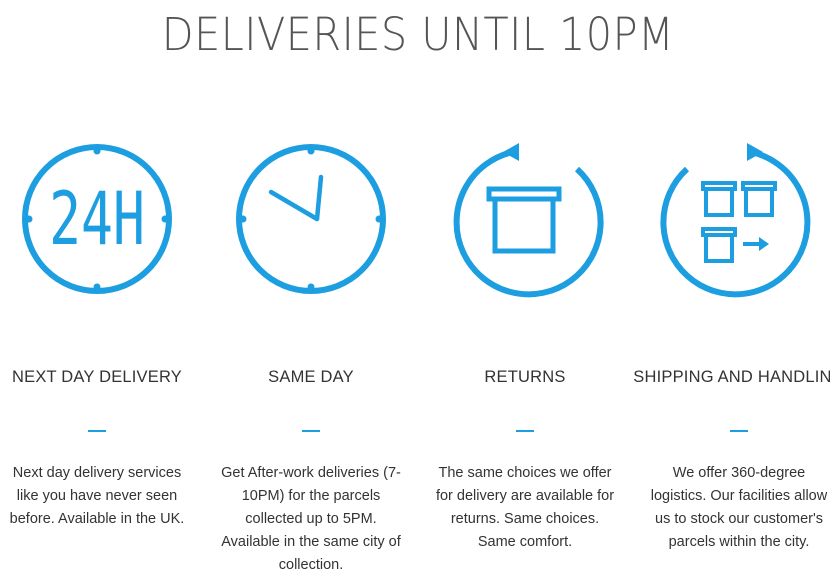 The image size is (830, 577). Describe the element at coordinates (311, 219) in the screenshot. I see `clock-icon` at that location.